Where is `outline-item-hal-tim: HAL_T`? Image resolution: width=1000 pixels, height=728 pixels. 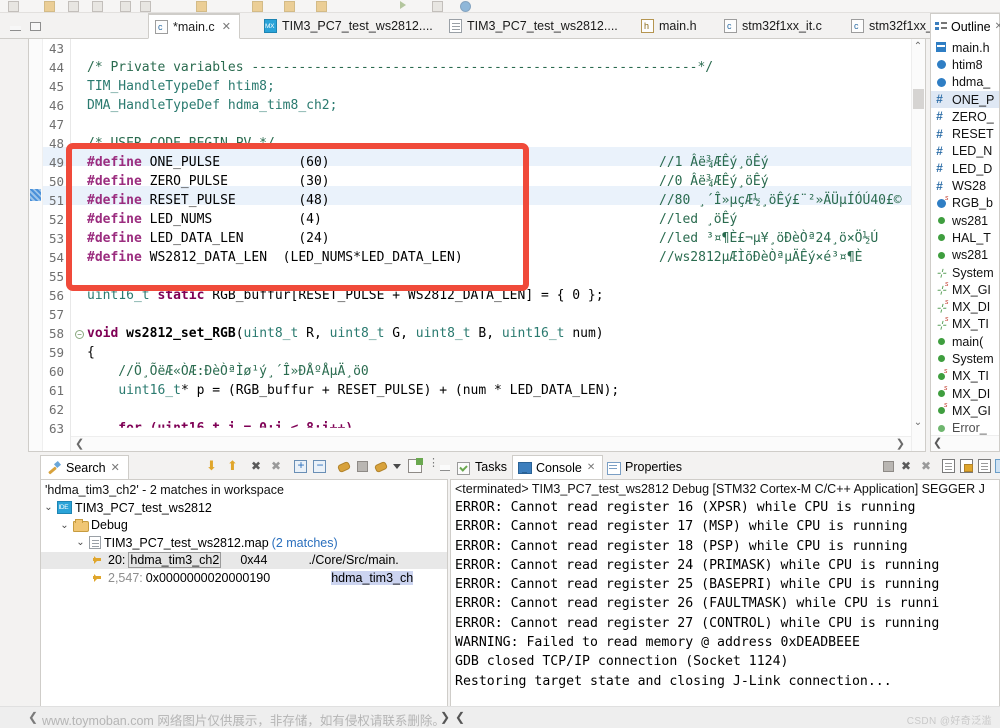
outline-item-hal-tim: HAL_T is located at coordinates (965, 237).